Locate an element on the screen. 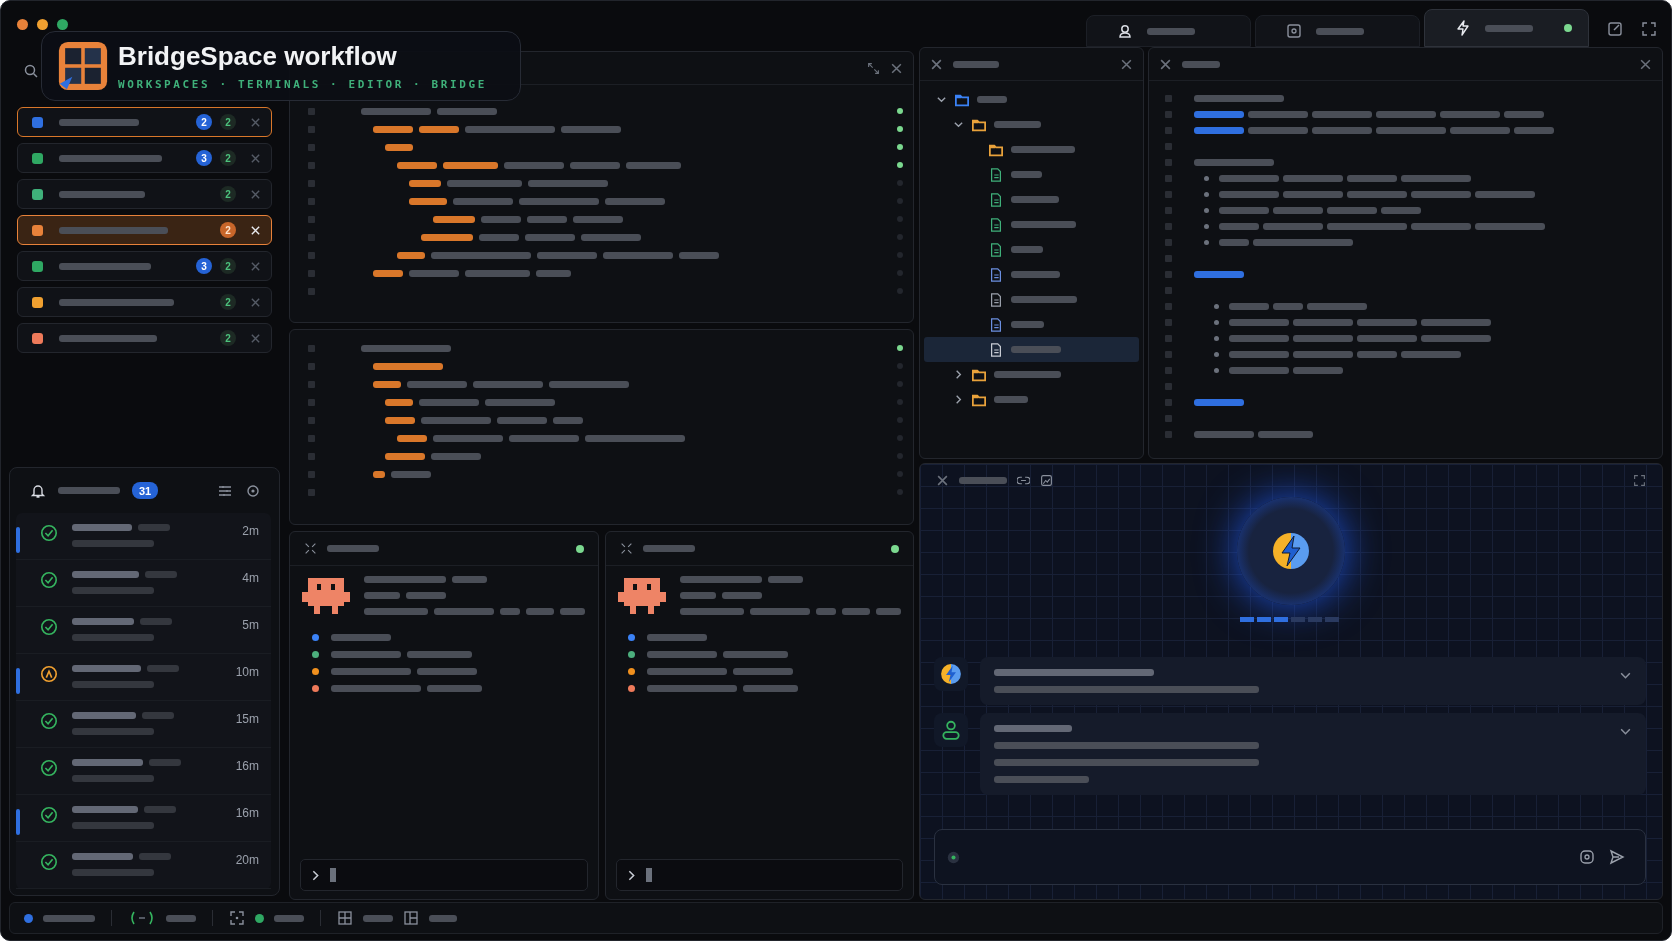  notification-time: 2m is located at coordinates (250, 531).